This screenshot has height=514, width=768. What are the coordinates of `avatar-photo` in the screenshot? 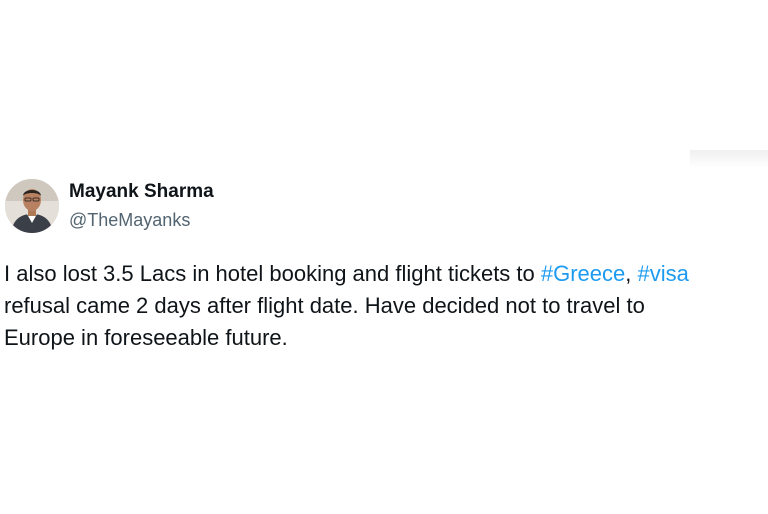 It's located at (32, 206).